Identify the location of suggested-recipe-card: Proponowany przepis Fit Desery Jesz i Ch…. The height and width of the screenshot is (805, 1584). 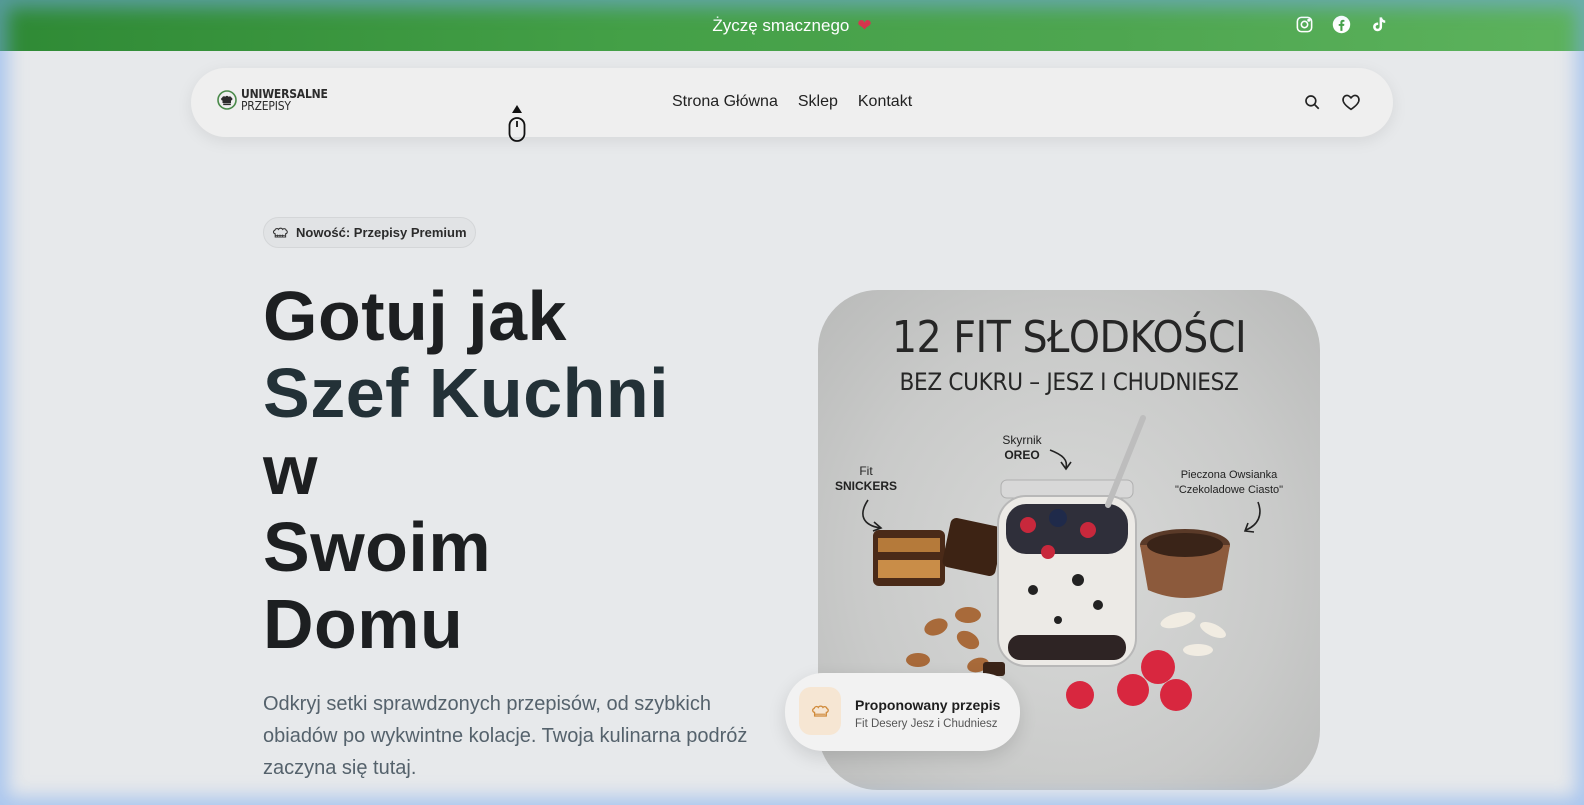
(902, 712).